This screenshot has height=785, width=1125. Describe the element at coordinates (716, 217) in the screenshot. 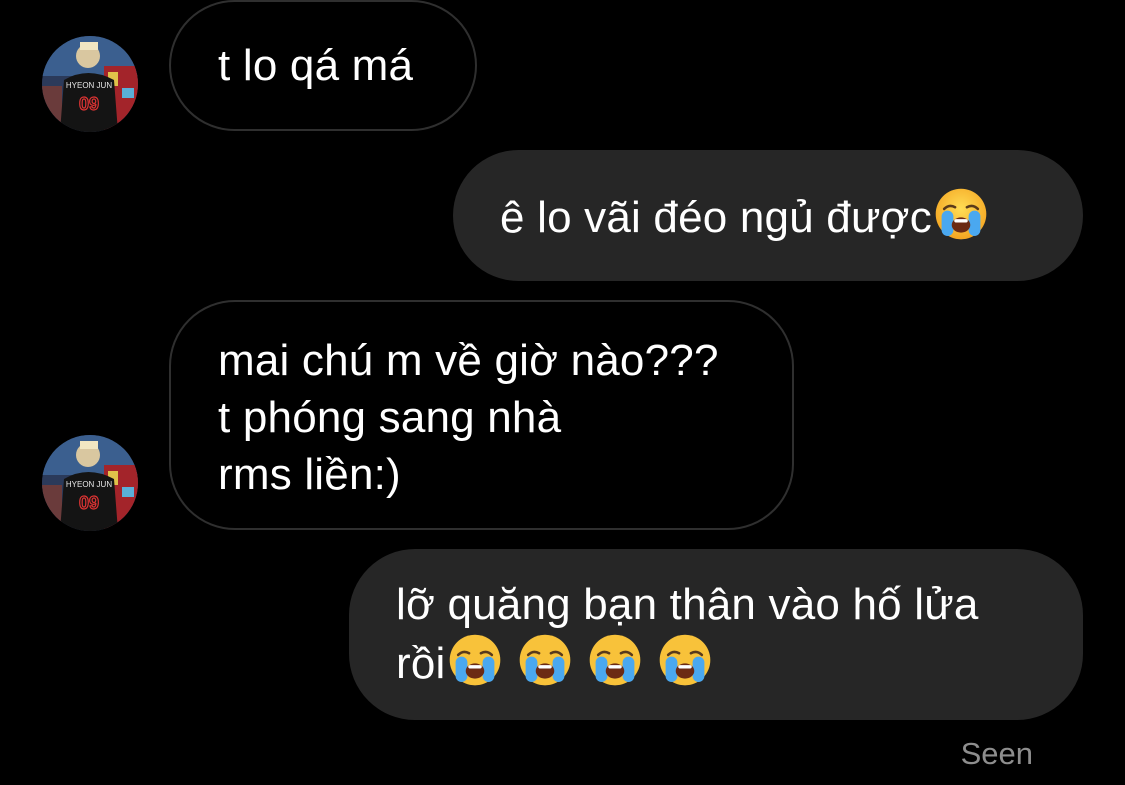

I see `message-text: ê lo vãi đéo ngủ được` at that location.